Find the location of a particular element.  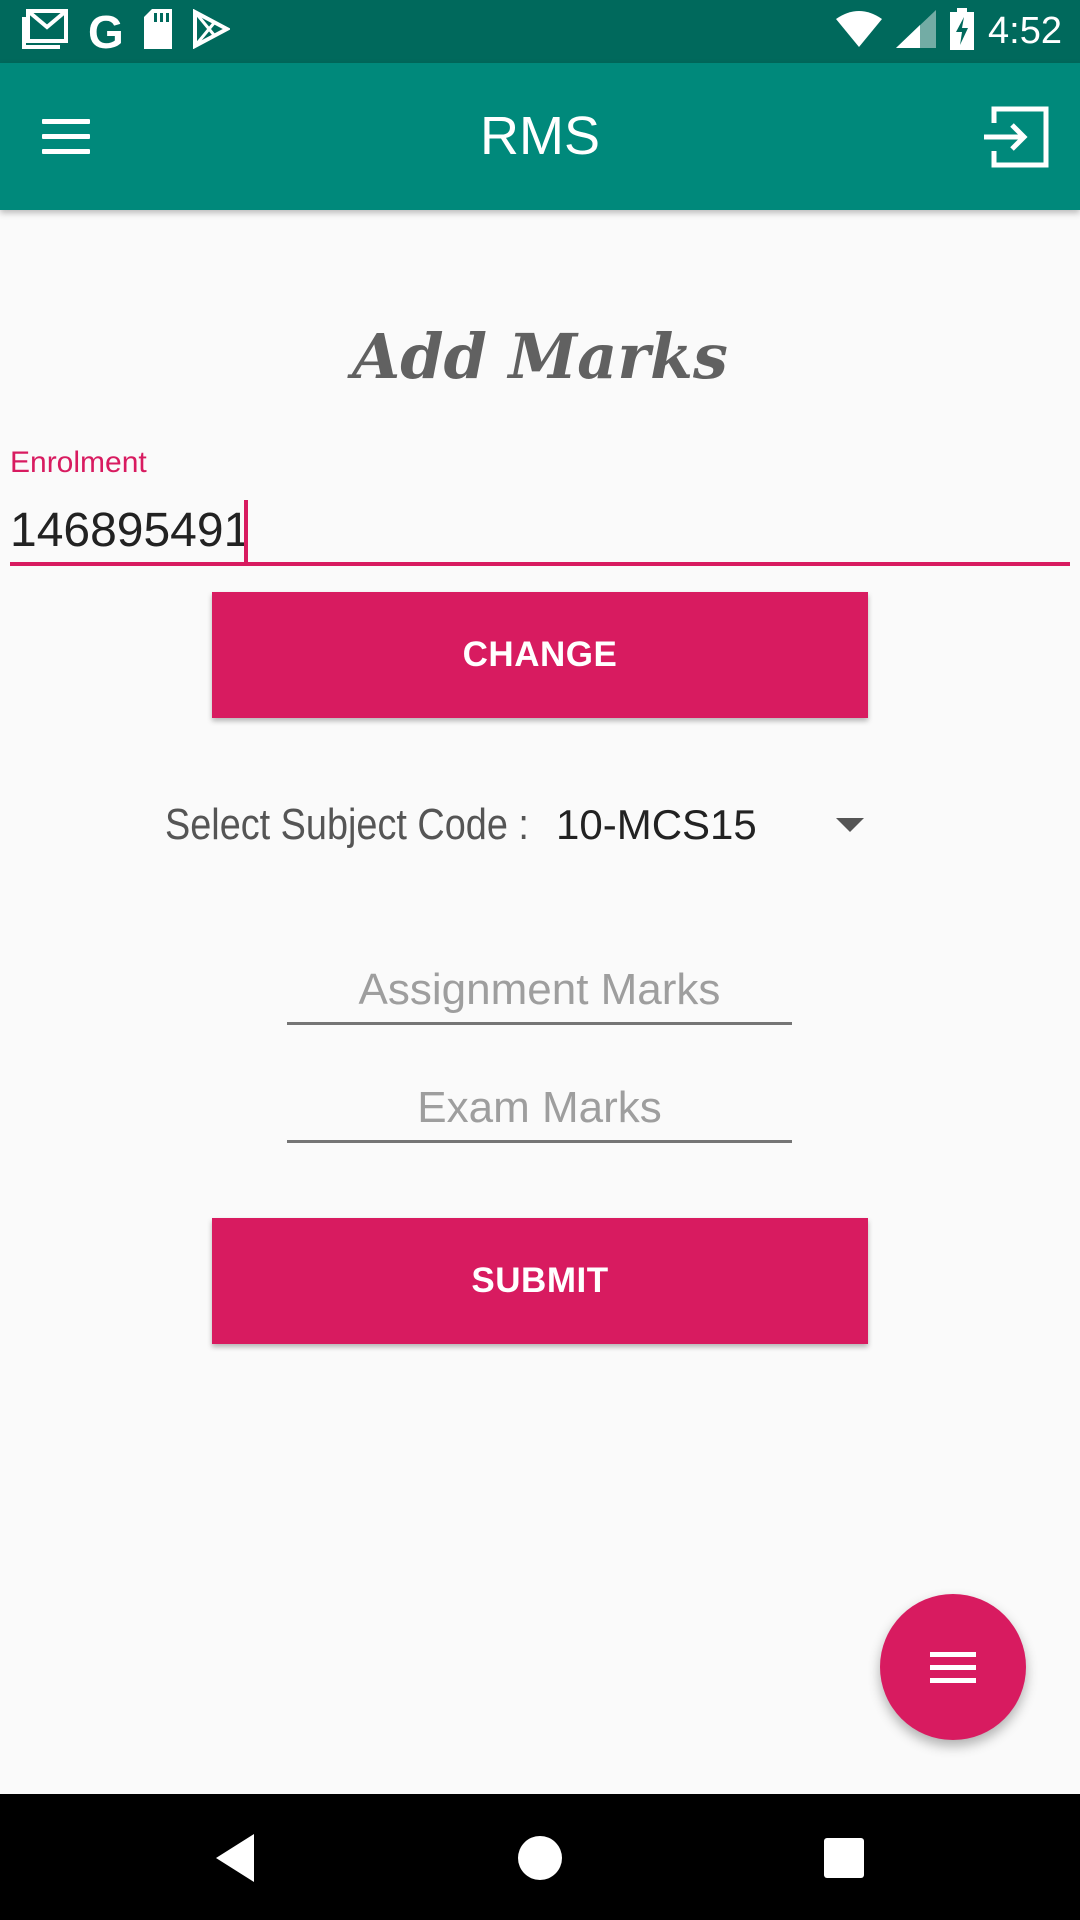

play-store-icon is located at coordinates (212, 31).